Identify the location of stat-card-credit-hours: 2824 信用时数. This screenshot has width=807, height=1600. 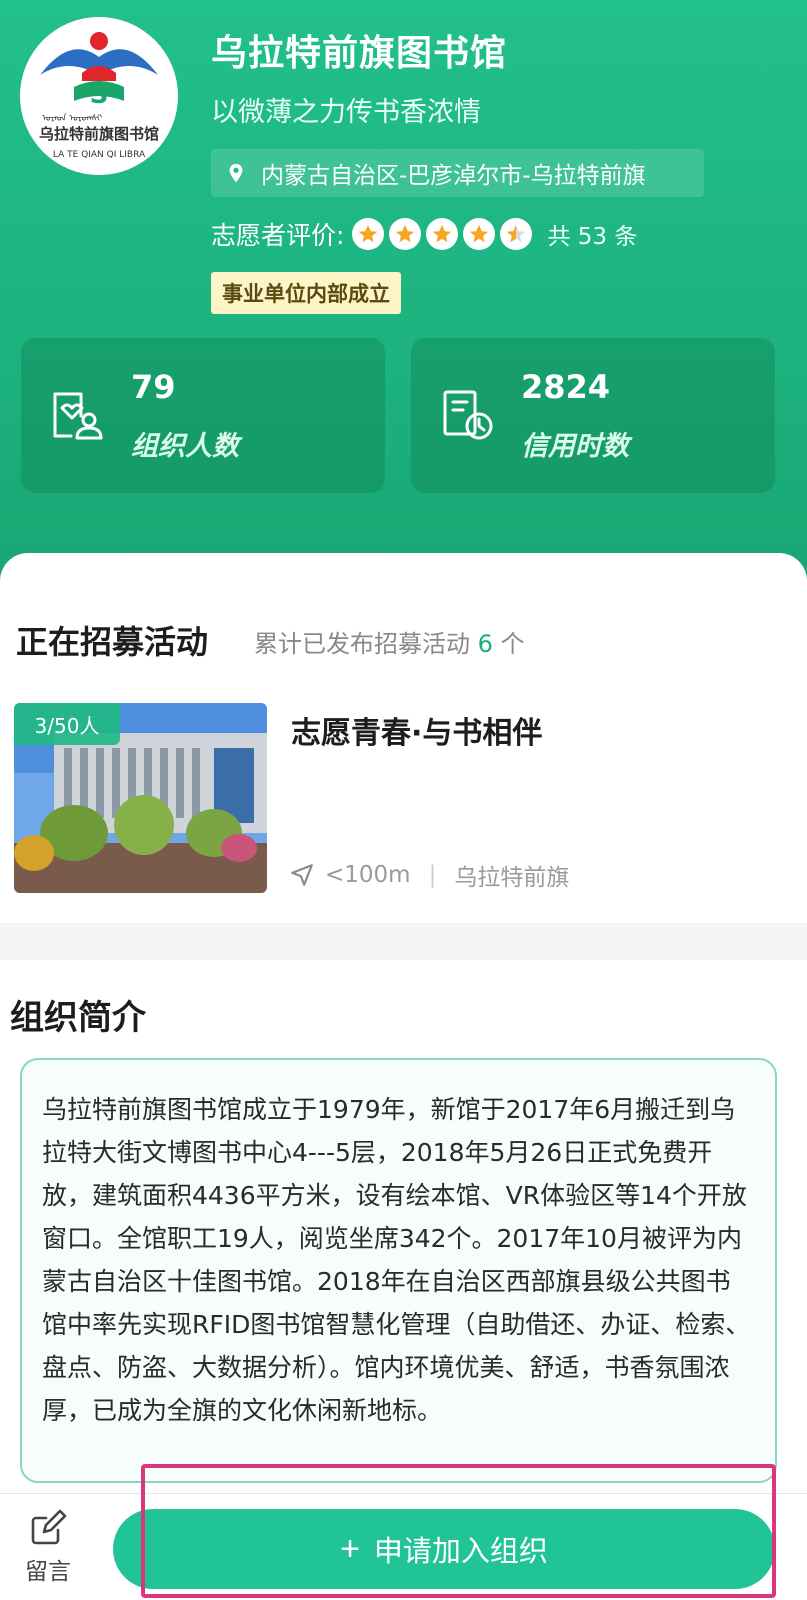
(593, 415).